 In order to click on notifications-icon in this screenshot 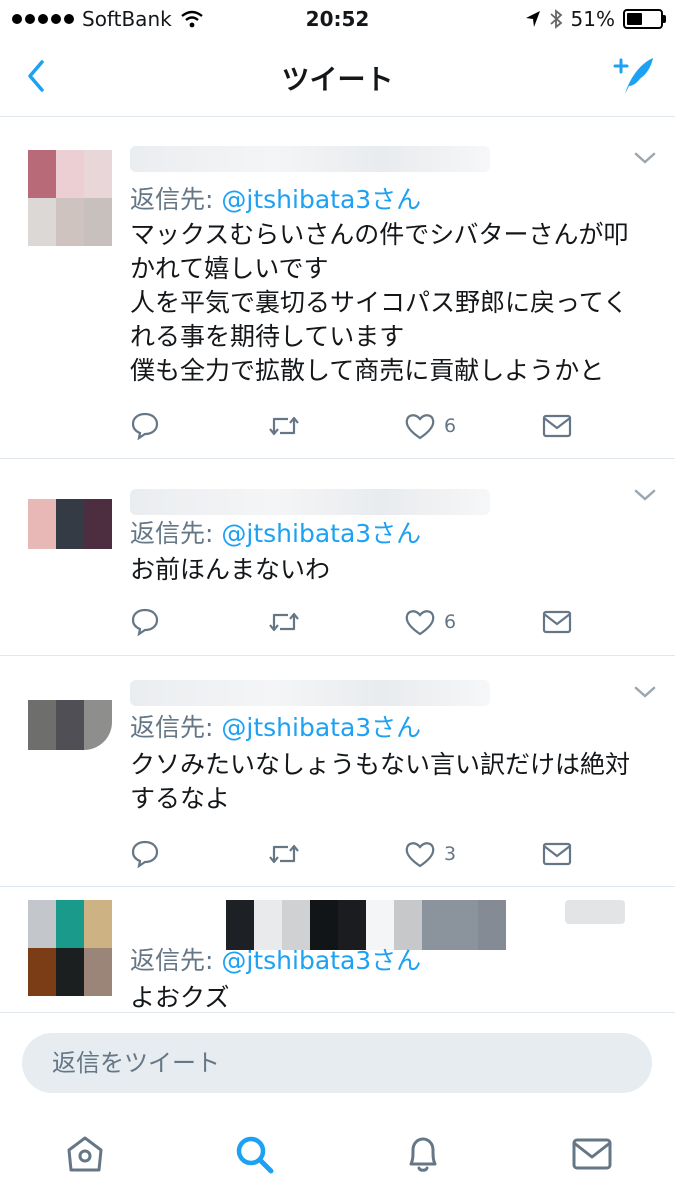, I will do `click(423, 1154)`.